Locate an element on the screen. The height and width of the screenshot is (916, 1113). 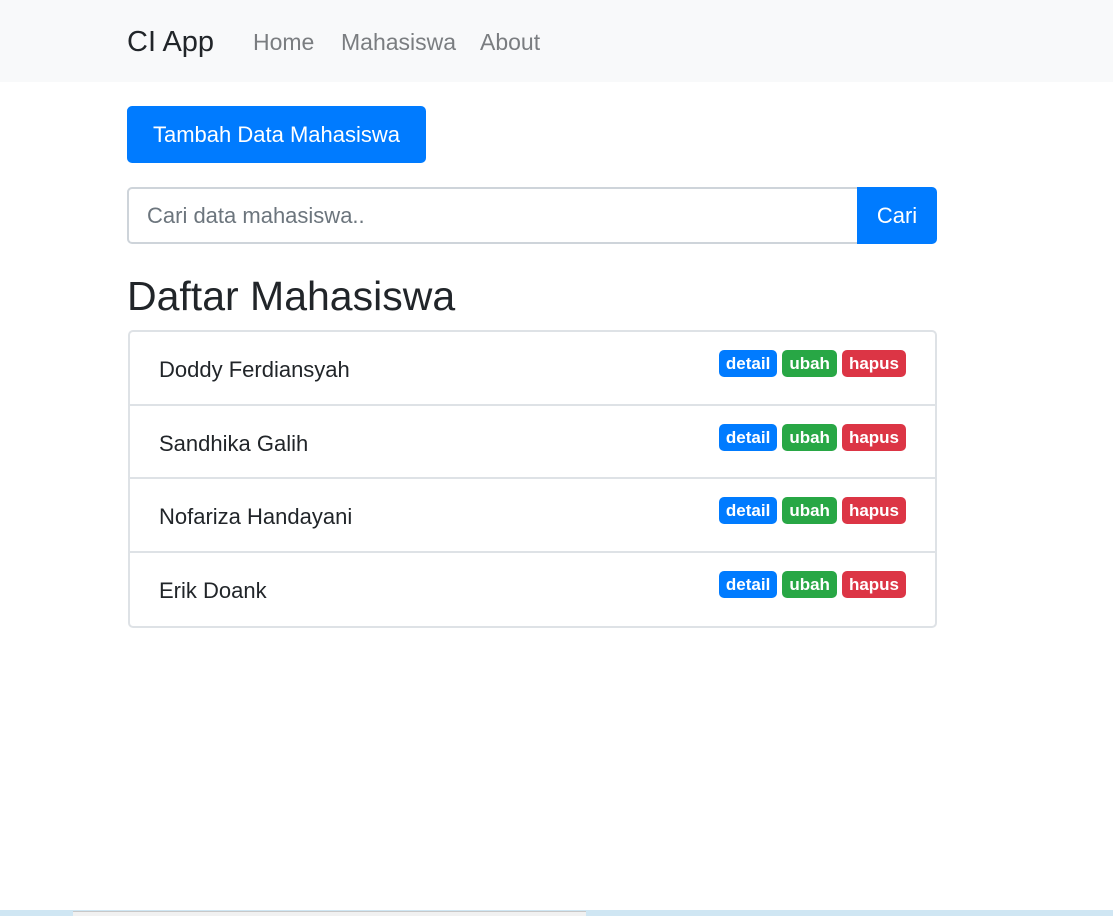
student-name: Erik Doank is located at coordinates (213, 590).